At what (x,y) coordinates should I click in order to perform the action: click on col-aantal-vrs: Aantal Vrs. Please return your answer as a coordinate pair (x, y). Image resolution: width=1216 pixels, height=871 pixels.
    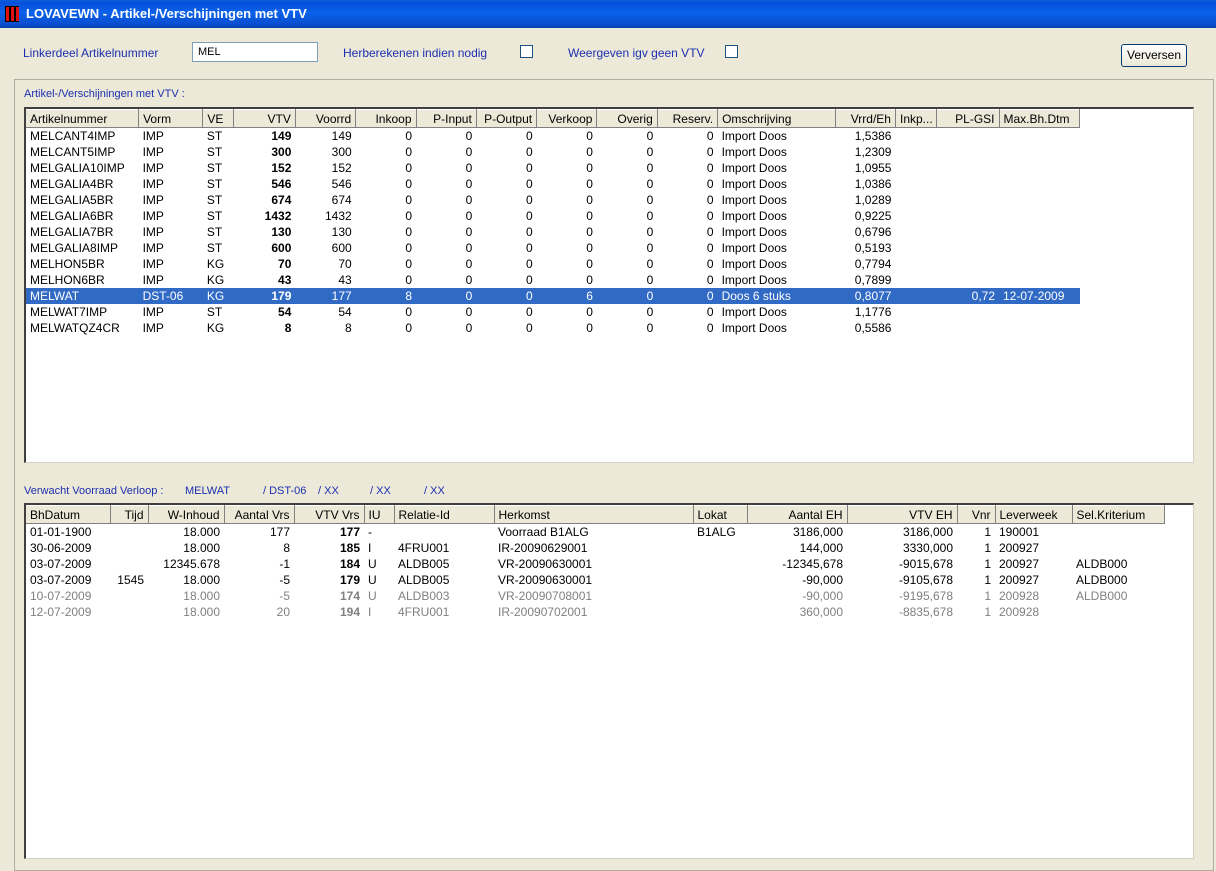
    Looking at the image, I should click on (259, 514).